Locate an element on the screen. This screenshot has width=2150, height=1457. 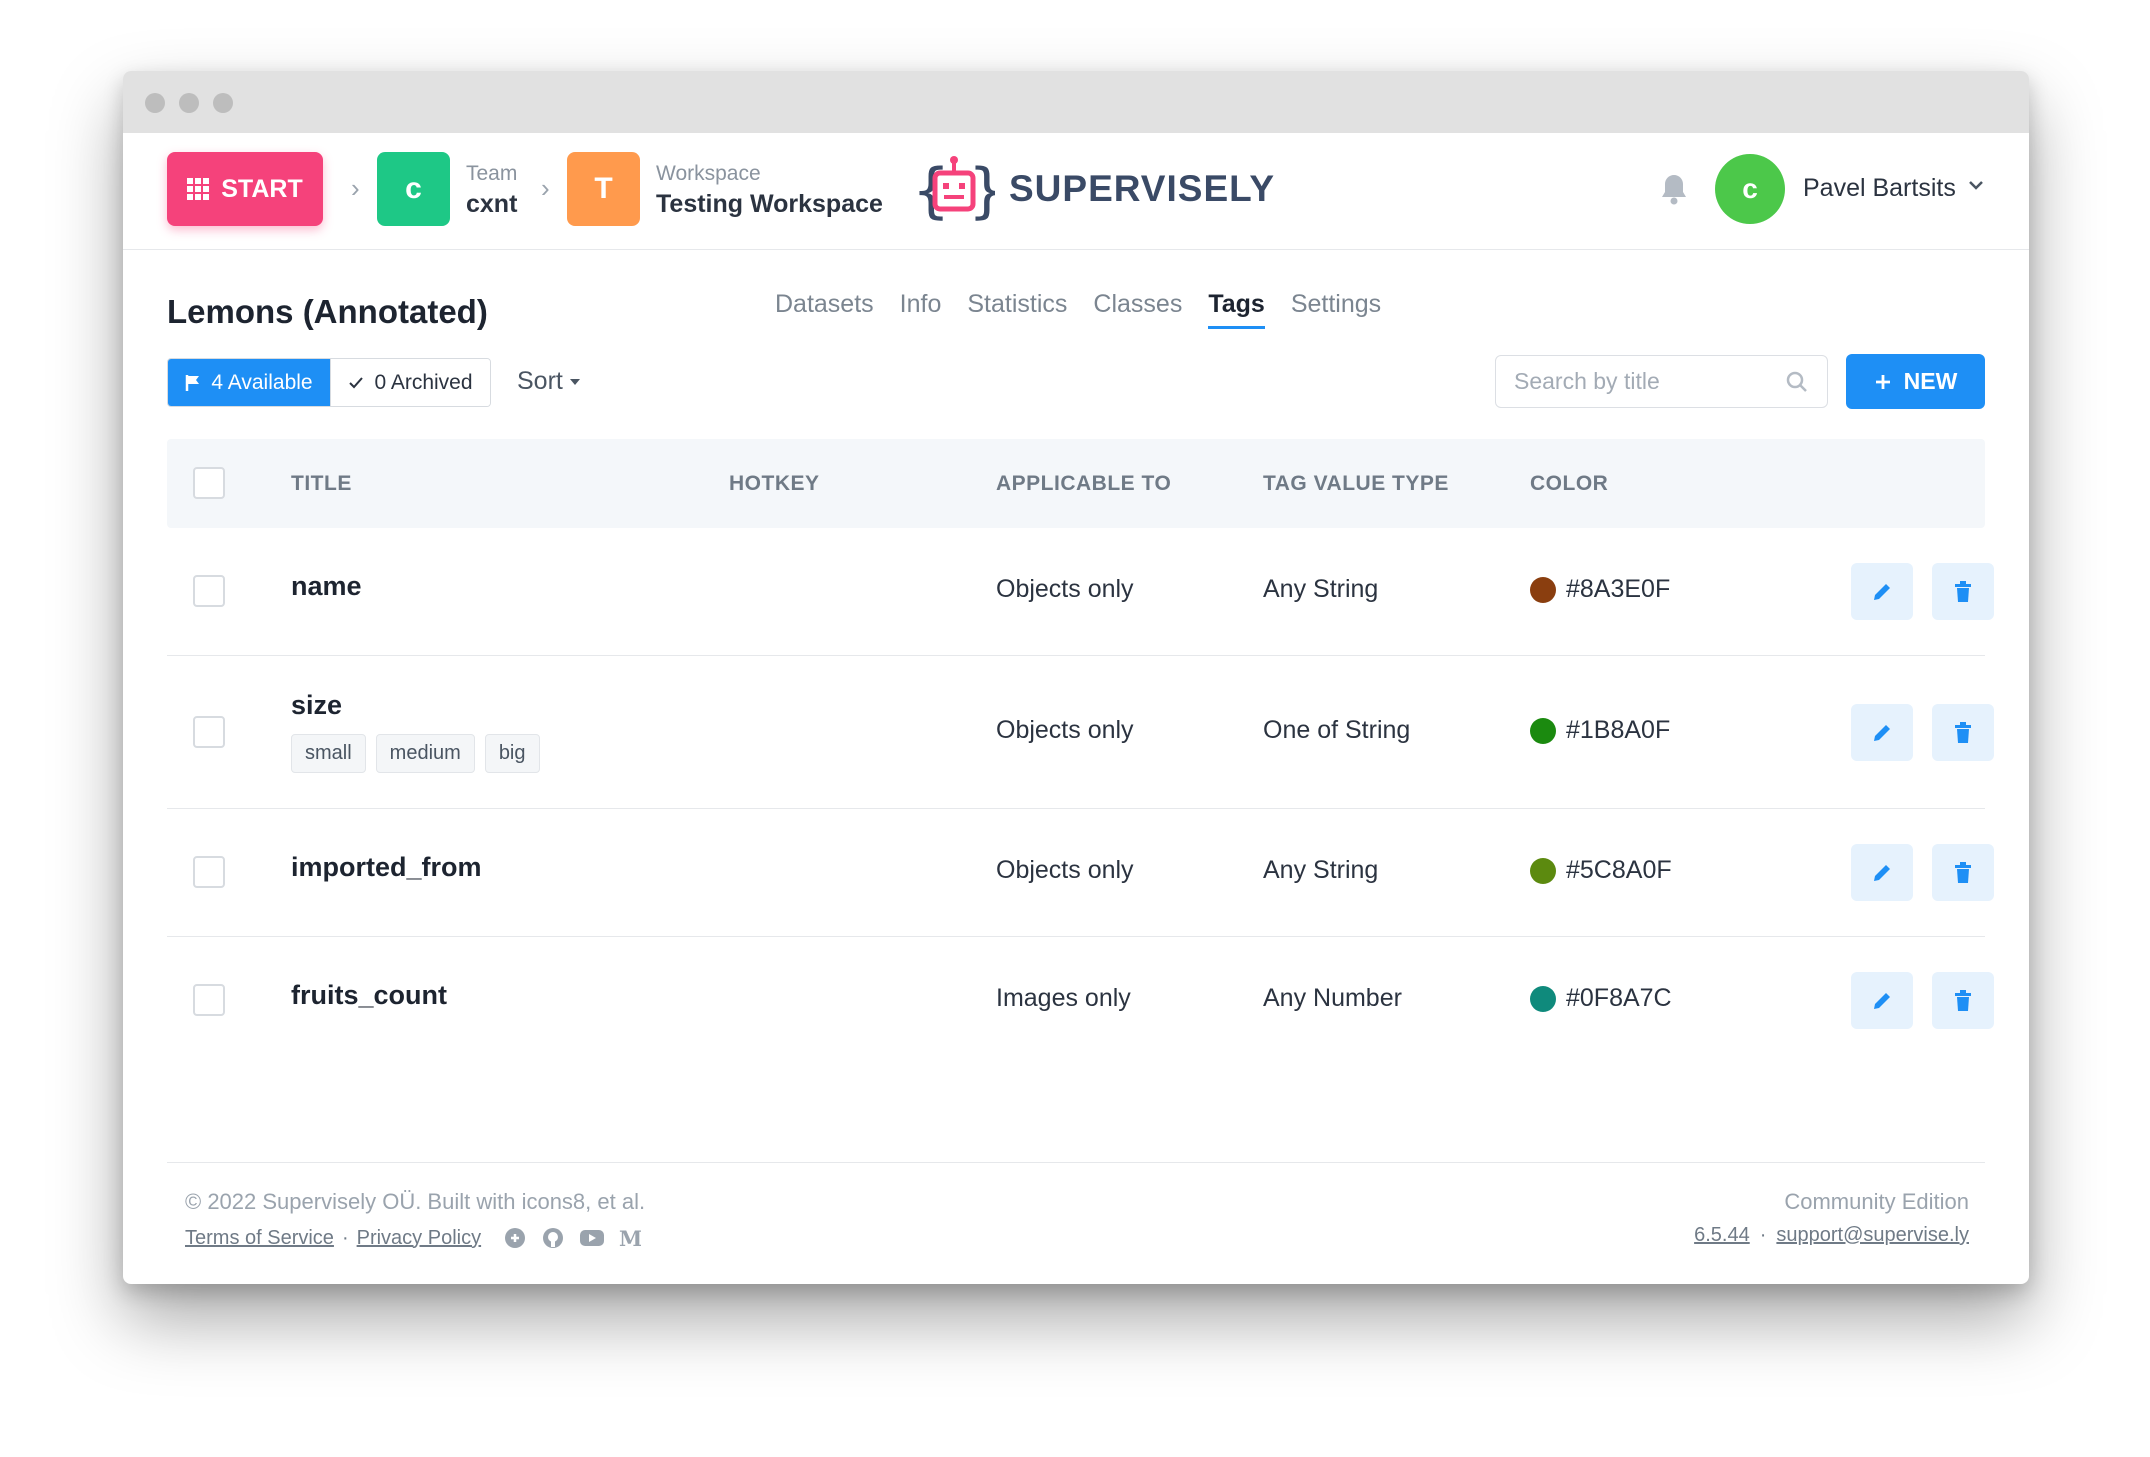
tab-info: Info is located at coordinates (921, 309).